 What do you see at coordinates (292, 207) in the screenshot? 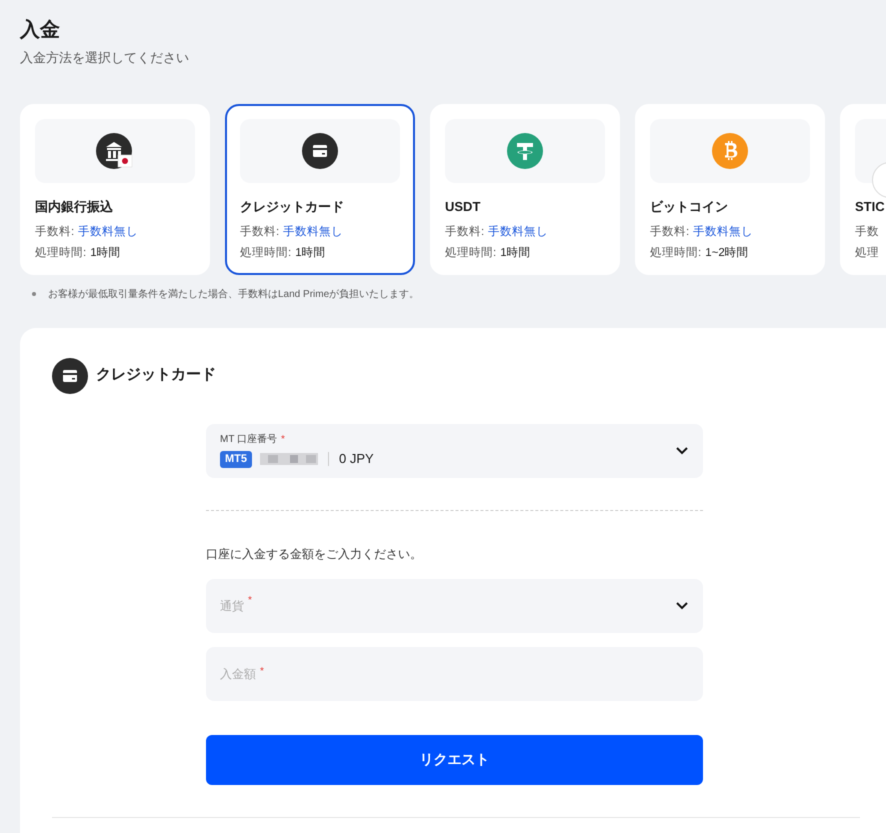
I see `method-name: クレジットカード` at bounding box center [292, 207].